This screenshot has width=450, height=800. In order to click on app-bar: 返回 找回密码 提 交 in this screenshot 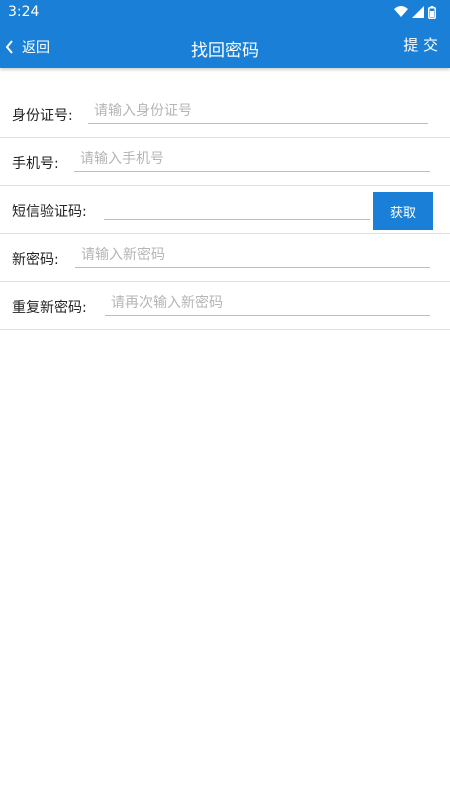, I will do `click(225, 46)`.